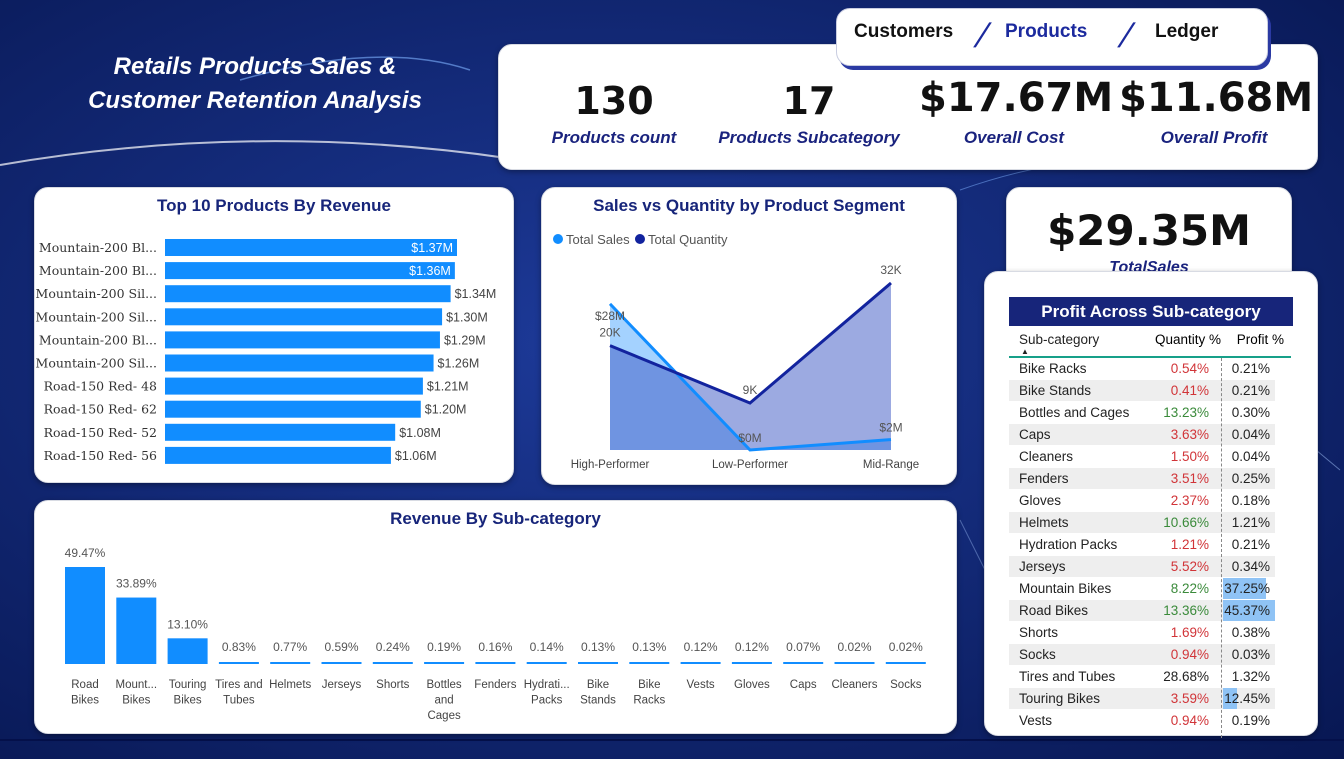  I want to click on table-row: Fenders 3.51% 0.25%, so click(1142, 478).